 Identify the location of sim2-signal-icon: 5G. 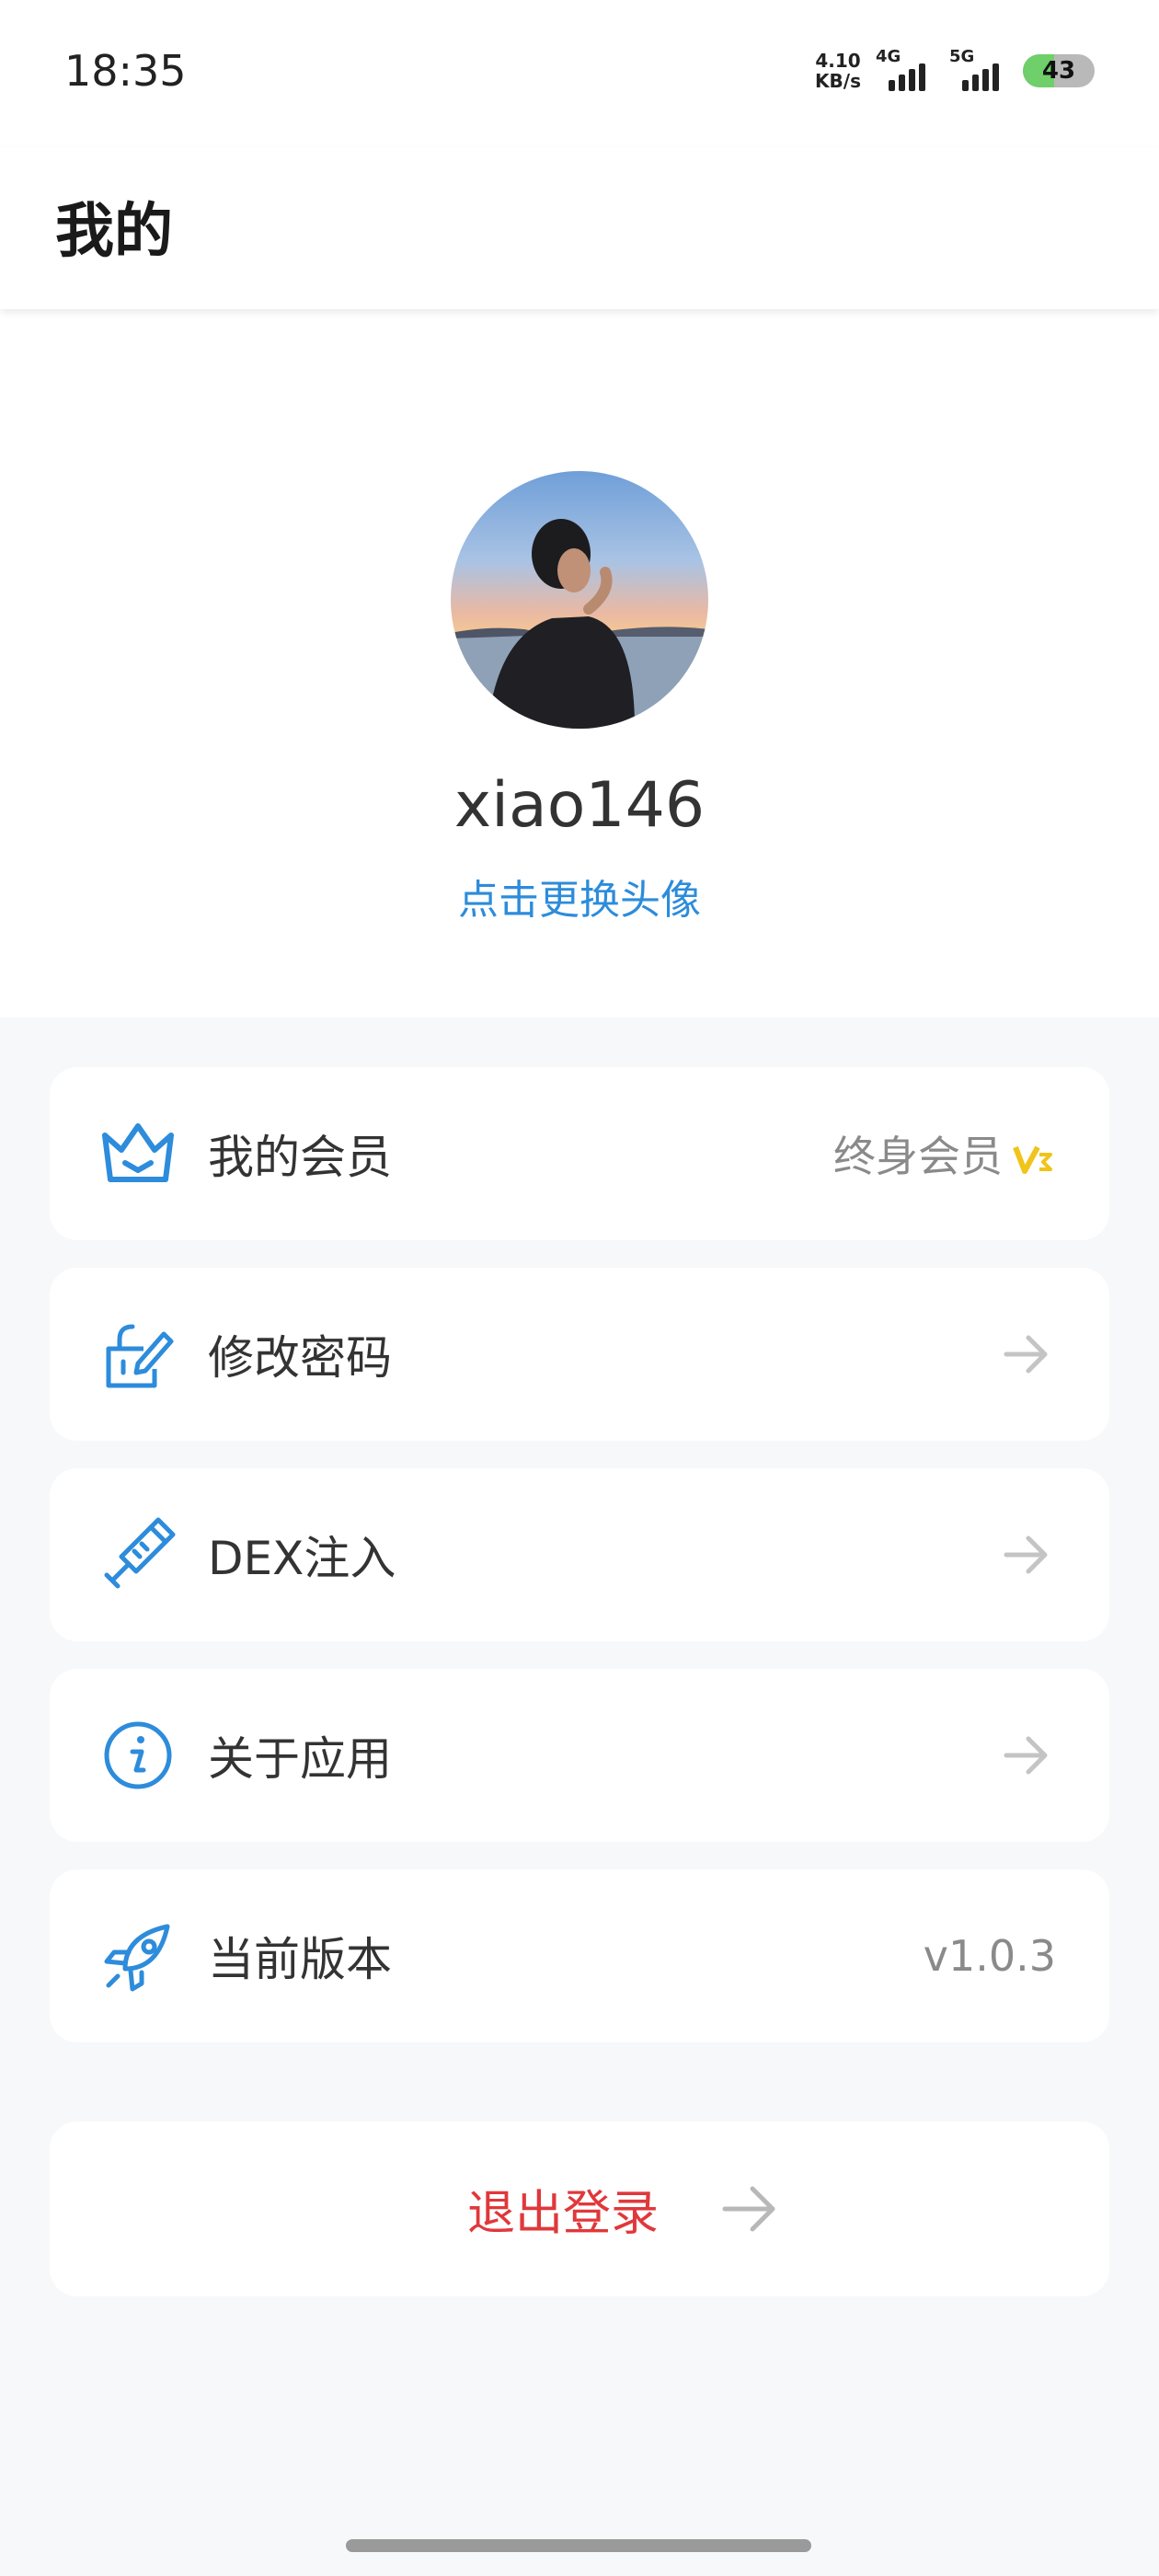
(978, 69).